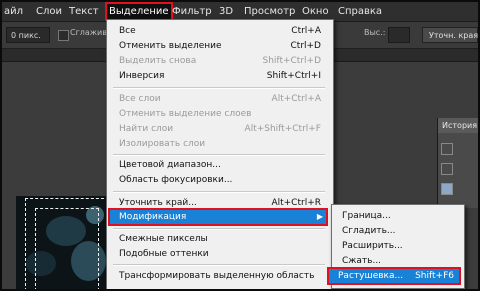 The image size is (480, 291). What do you see at coordinates (306, 31) in the screenshot?
I see `menu-item-shortcut: Ctrl+A` at bounding box center [306, 31].